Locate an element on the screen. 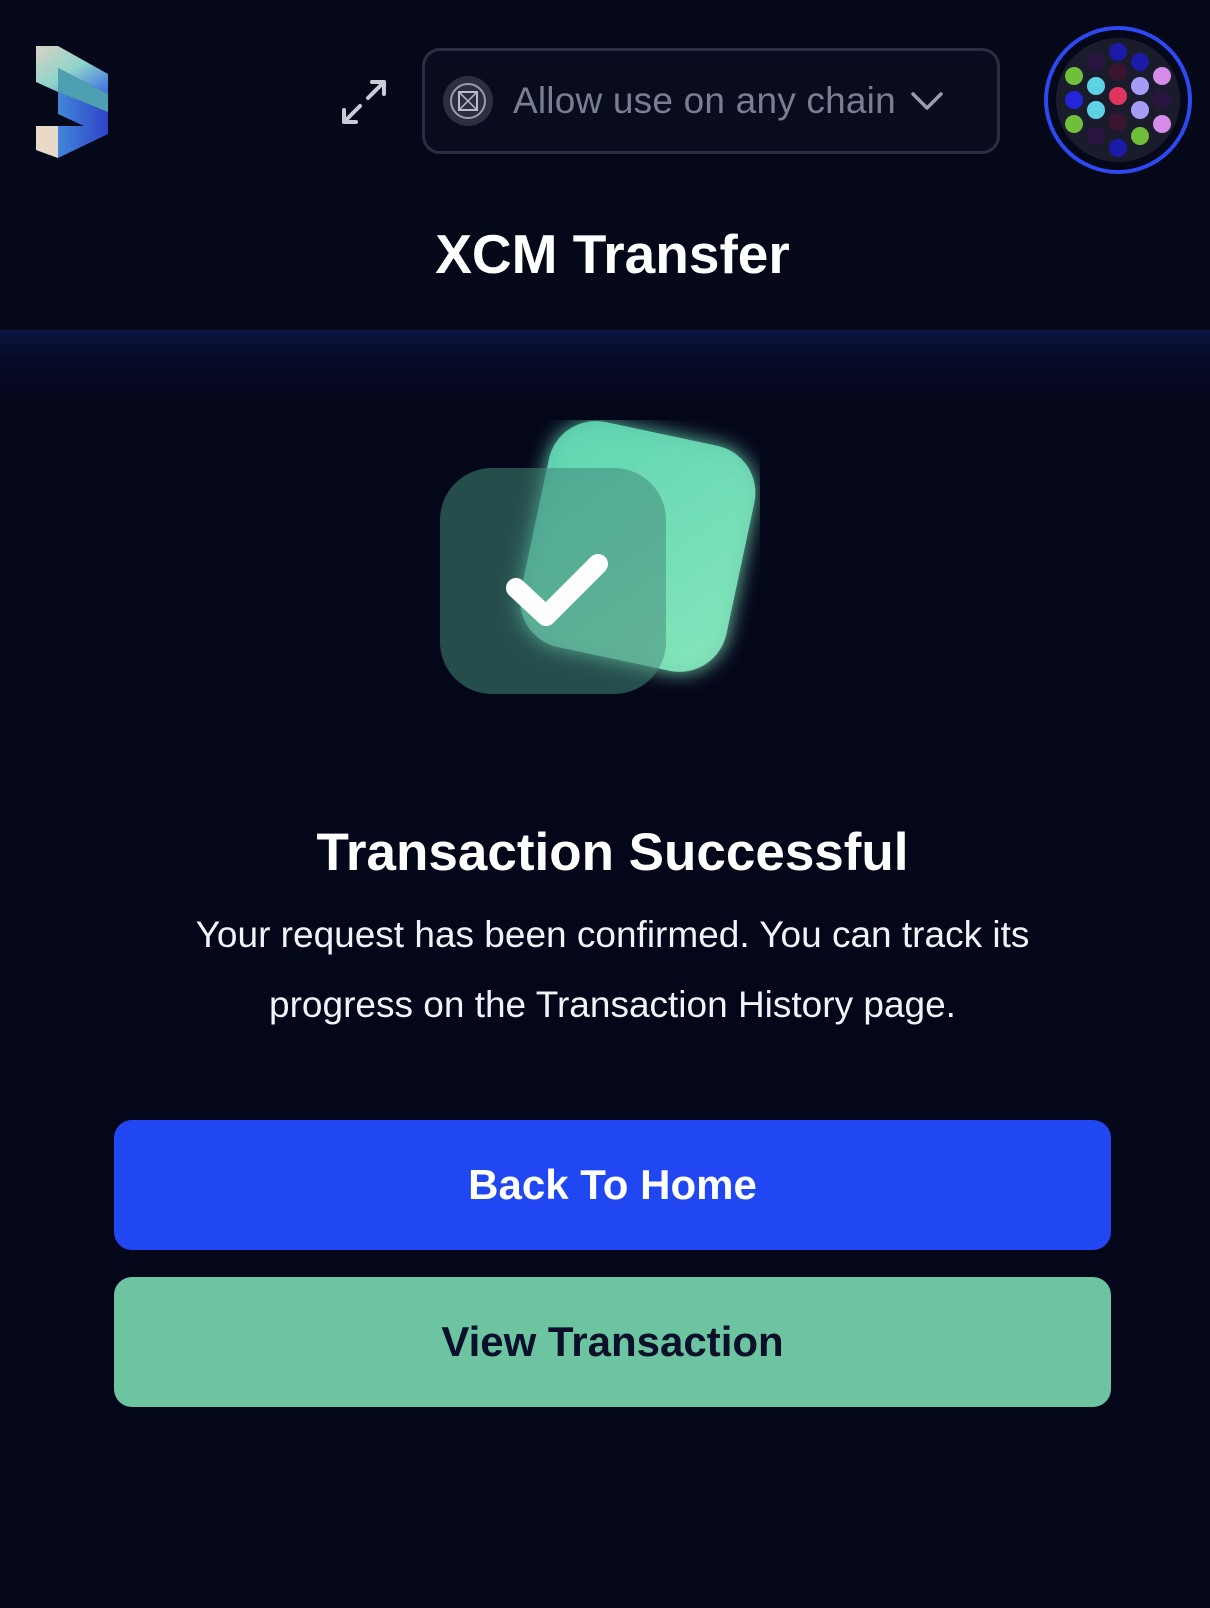 The height and width of the screenshot is (1608, 1210). view-transaction-button: View Transaction is located at coordinates (612, 1342).